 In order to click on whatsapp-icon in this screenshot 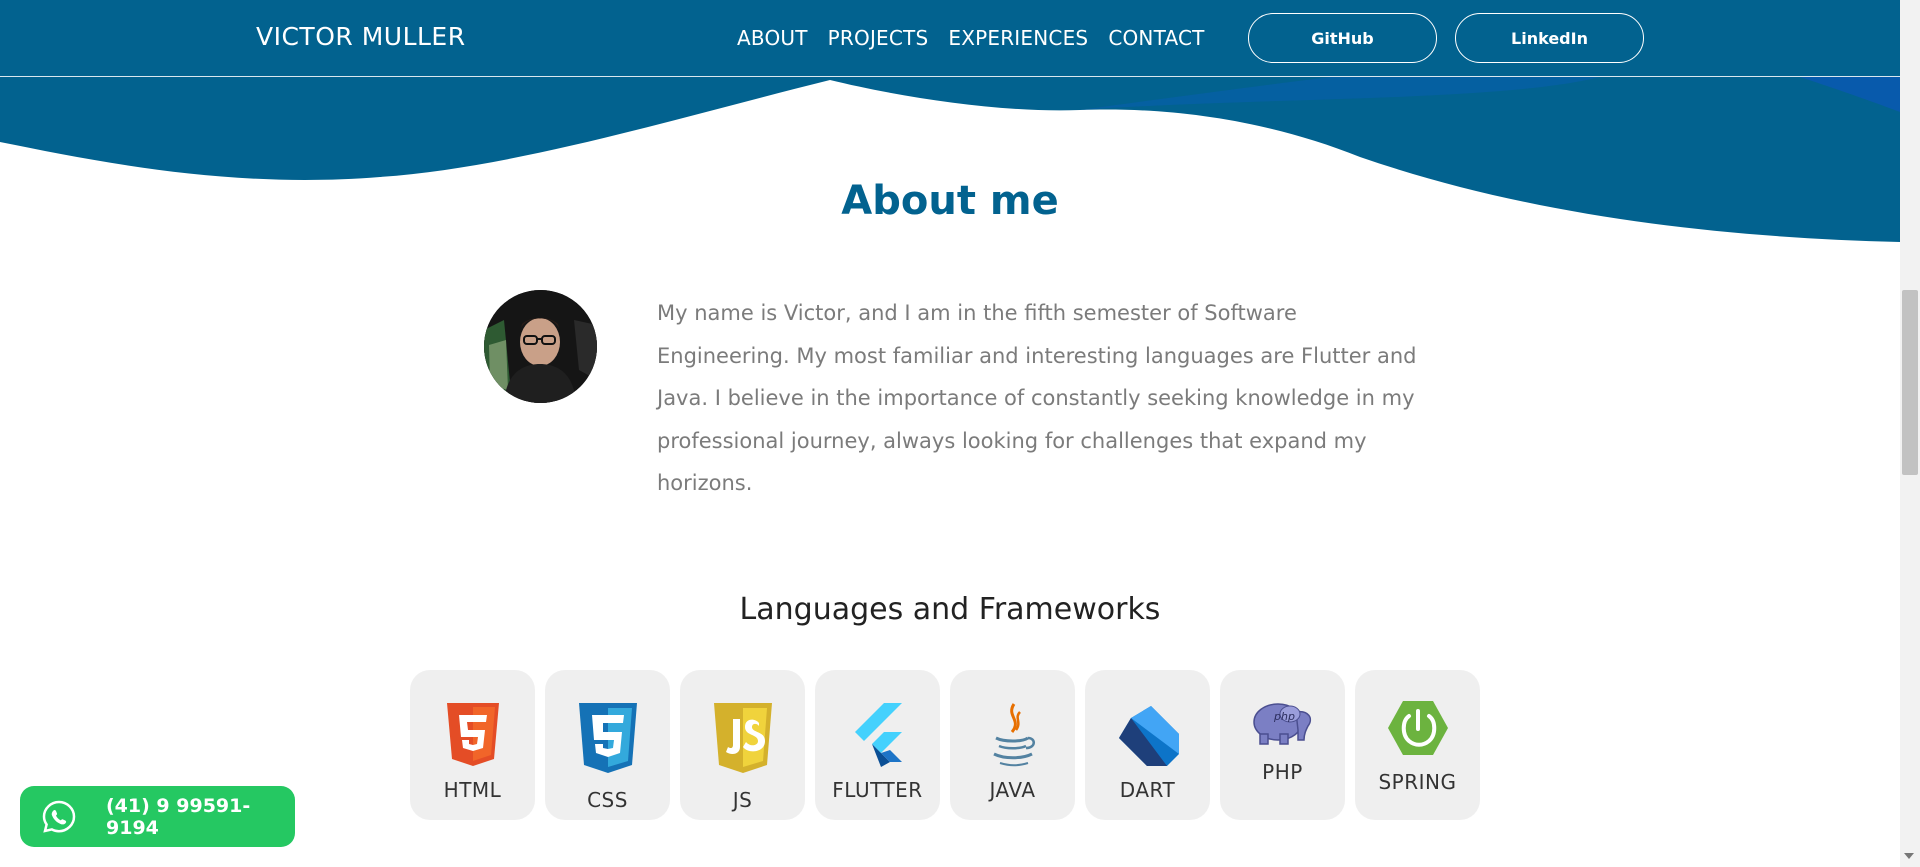, I will do `click(59, 817)`.